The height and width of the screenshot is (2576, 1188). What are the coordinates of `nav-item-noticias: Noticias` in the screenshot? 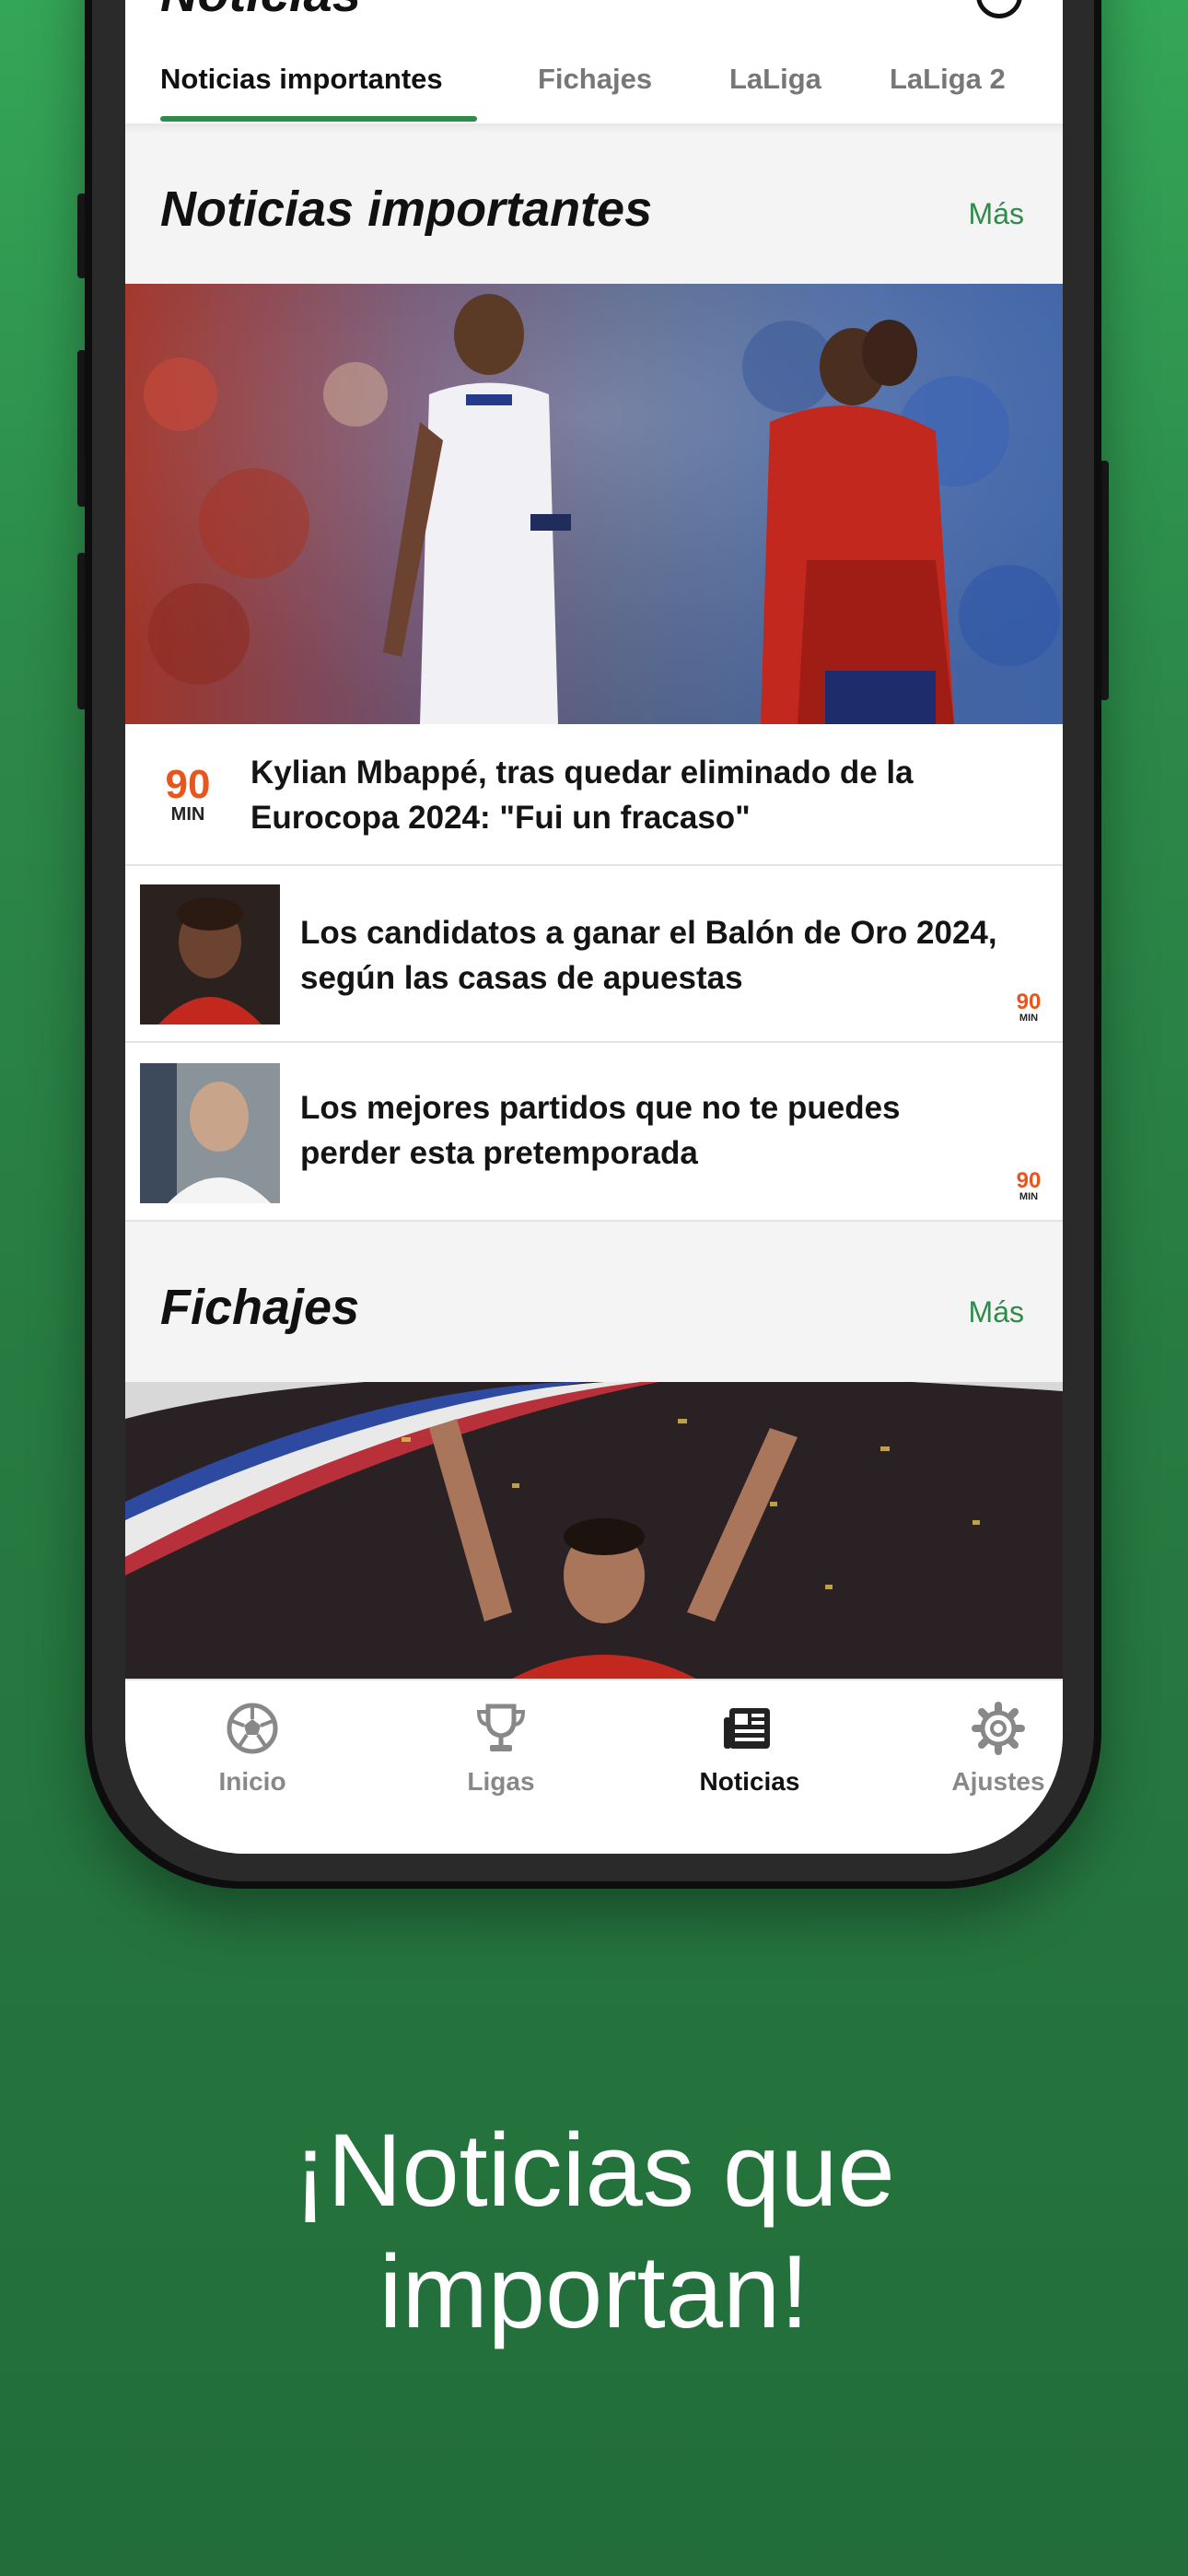 It's located at (750, 1749).